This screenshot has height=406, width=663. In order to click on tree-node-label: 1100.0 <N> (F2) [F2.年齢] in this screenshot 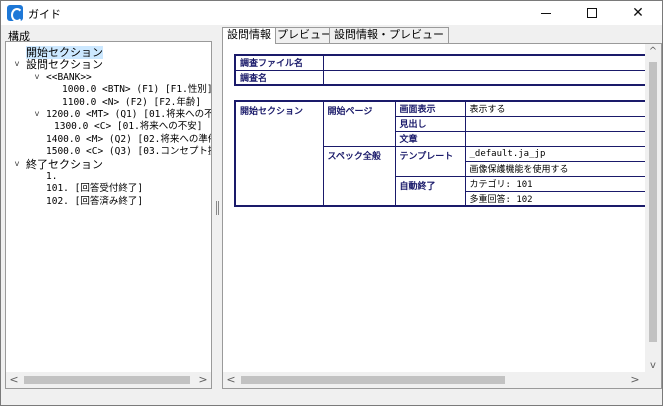, I will do `click(132, 102)`.